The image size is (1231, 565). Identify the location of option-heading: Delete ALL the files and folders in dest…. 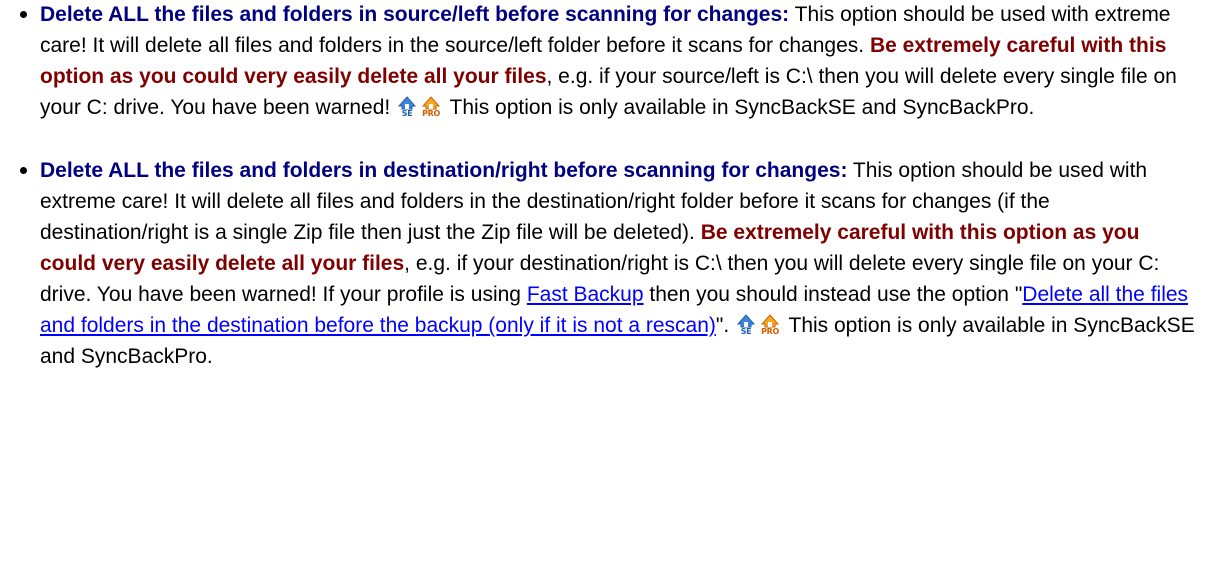
(444, 170).